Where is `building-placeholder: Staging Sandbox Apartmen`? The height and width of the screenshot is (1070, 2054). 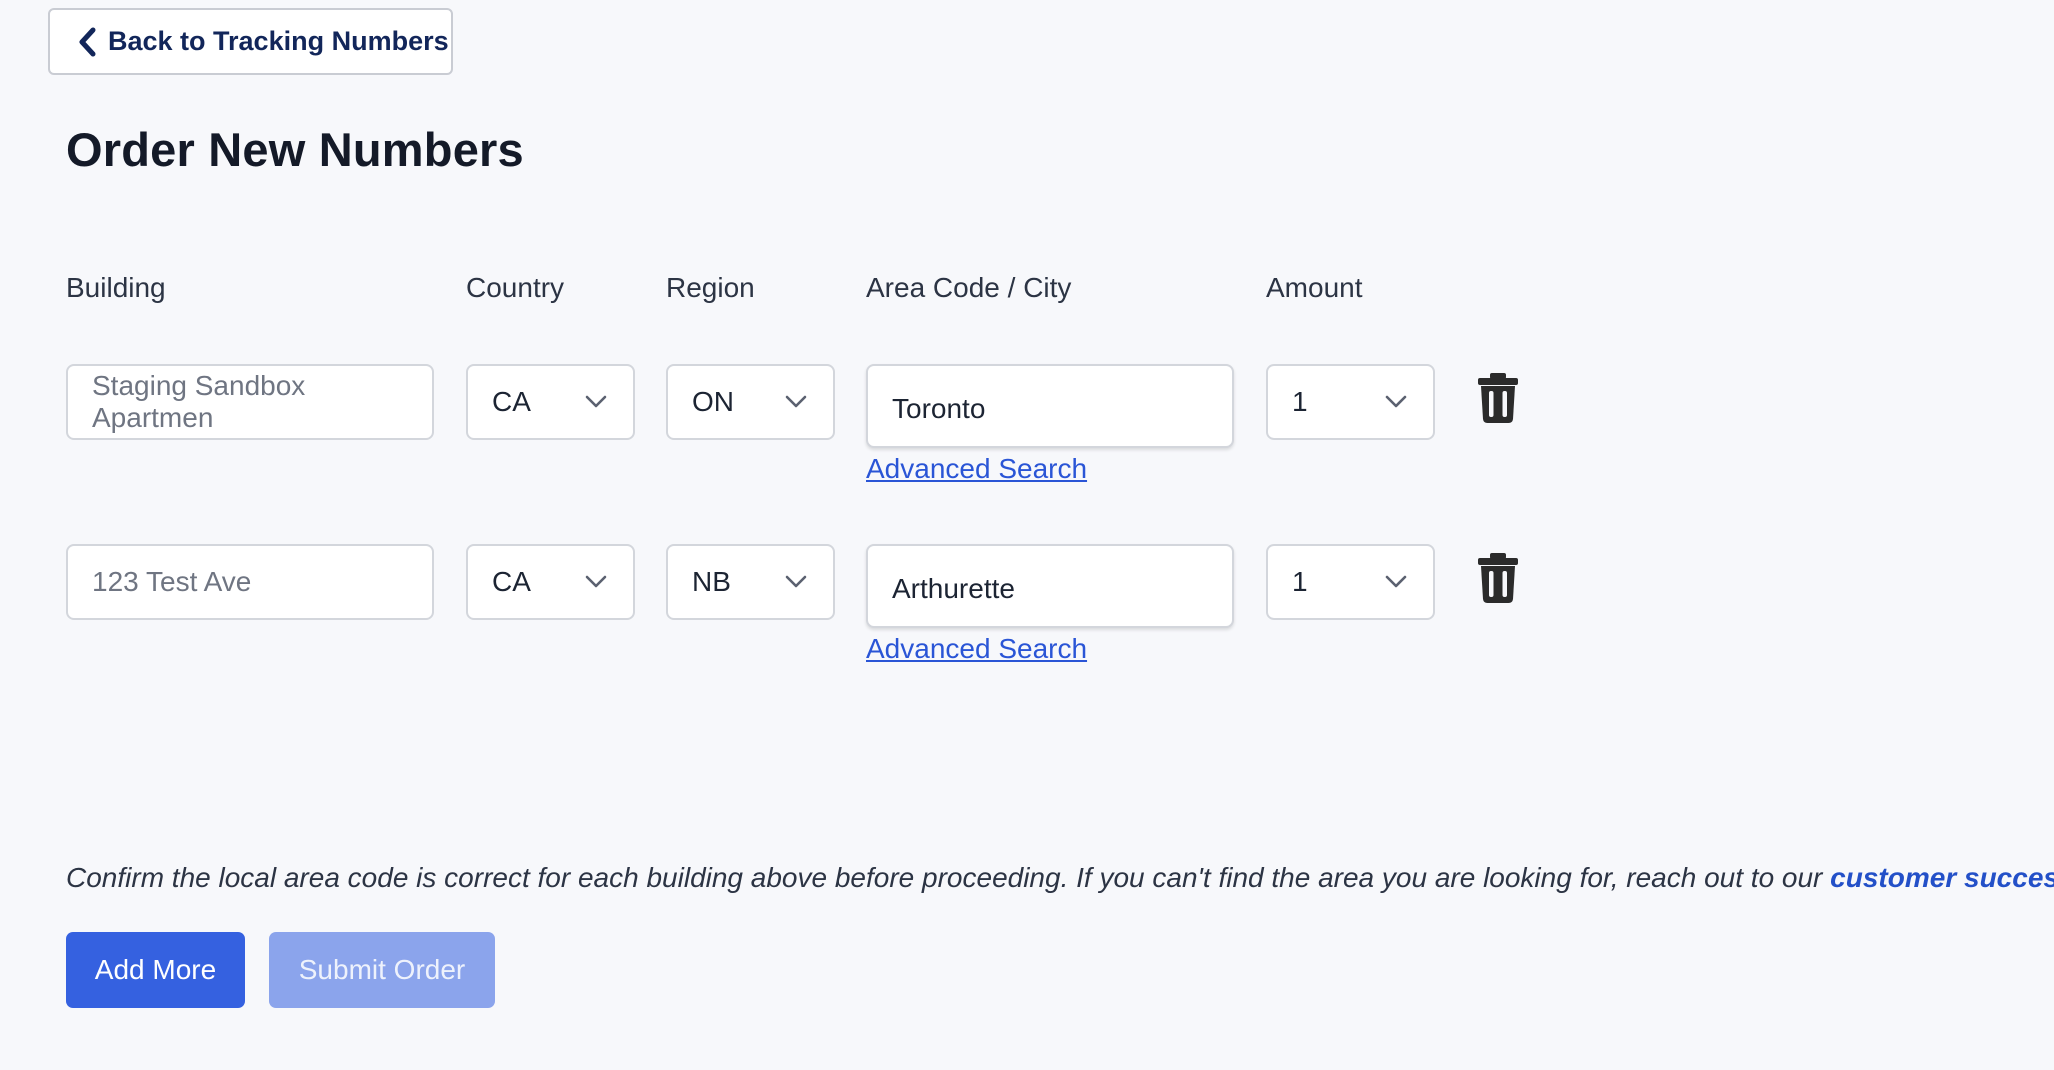 building-placeholder: Staging Sandbox Apartmen is located at coordinates (199, 401).